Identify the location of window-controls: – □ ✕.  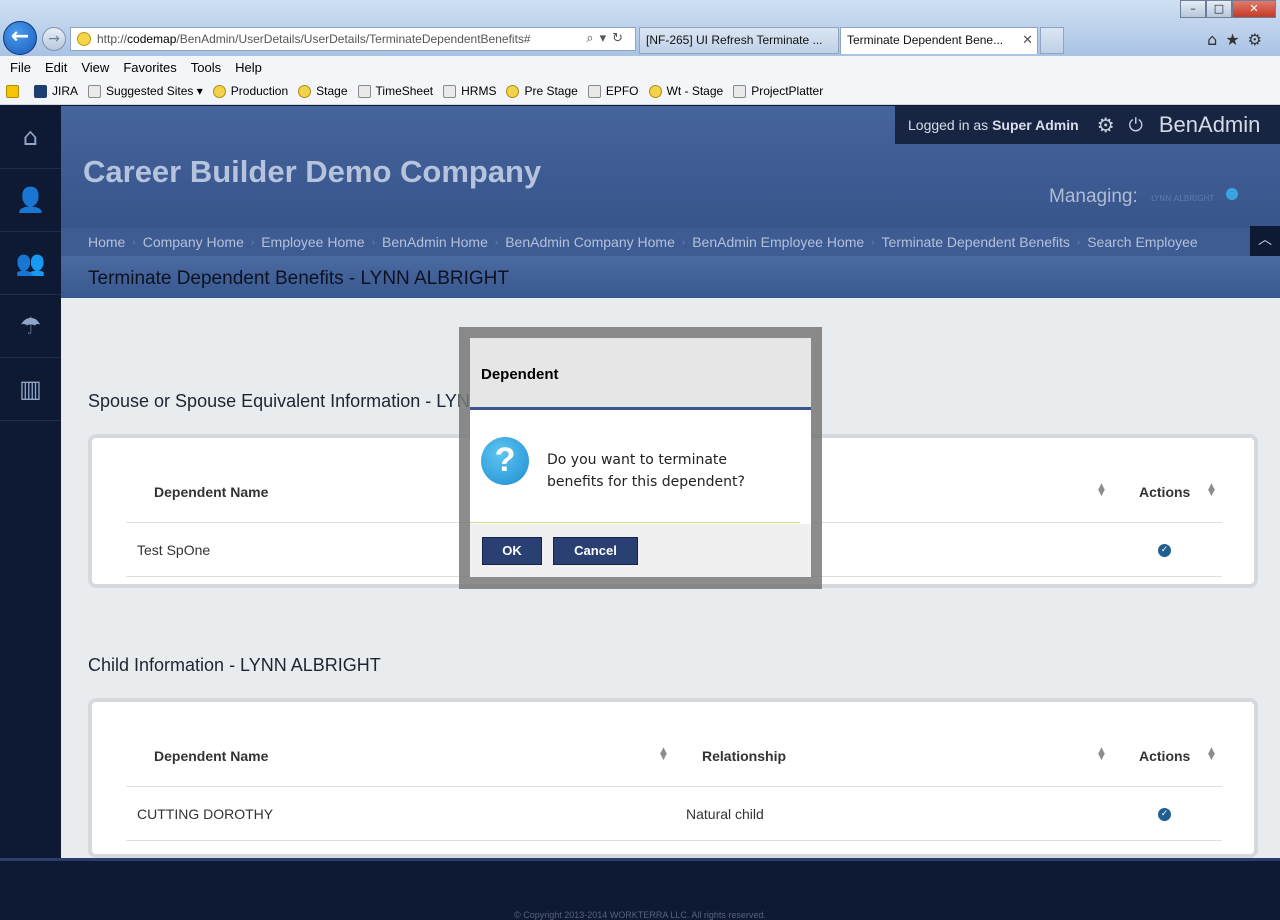
(1228, 9).